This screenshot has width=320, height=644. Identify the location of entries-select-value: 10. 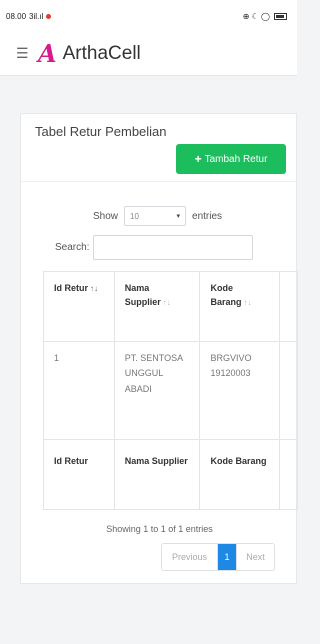
(134, 216).